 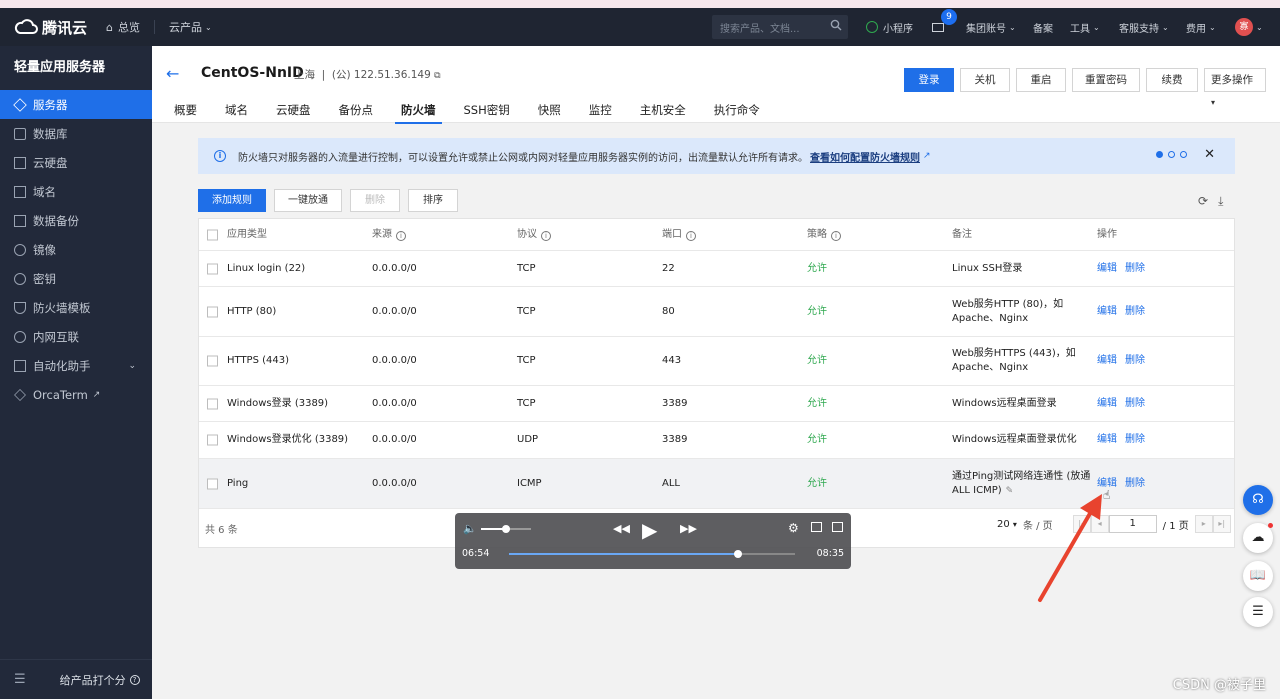 I want to click on list-button: ☰, so click(x=1258, y=612).